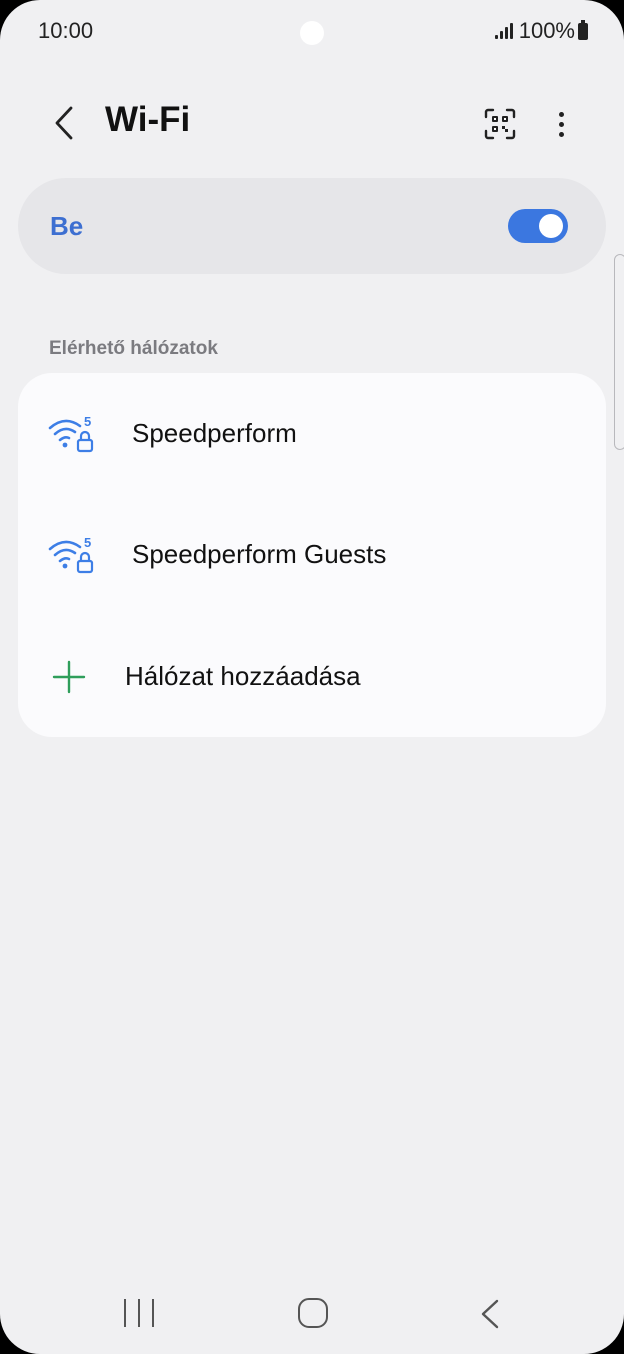  I want to click on add-network-label: Hálózat hozzáadása, so click(243, 676).